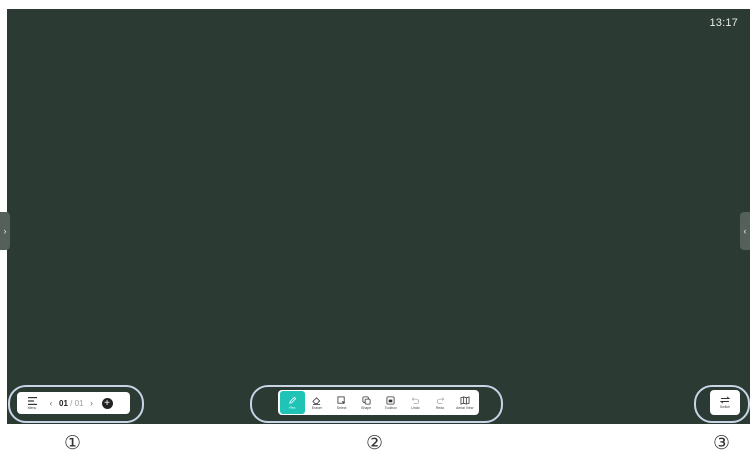 The width and height of the screenshot is (750, 456). What do you see at coordinates (32, 407) in the screenshot?
I see `menu-label: Menu` at bounding box center [32, 407].